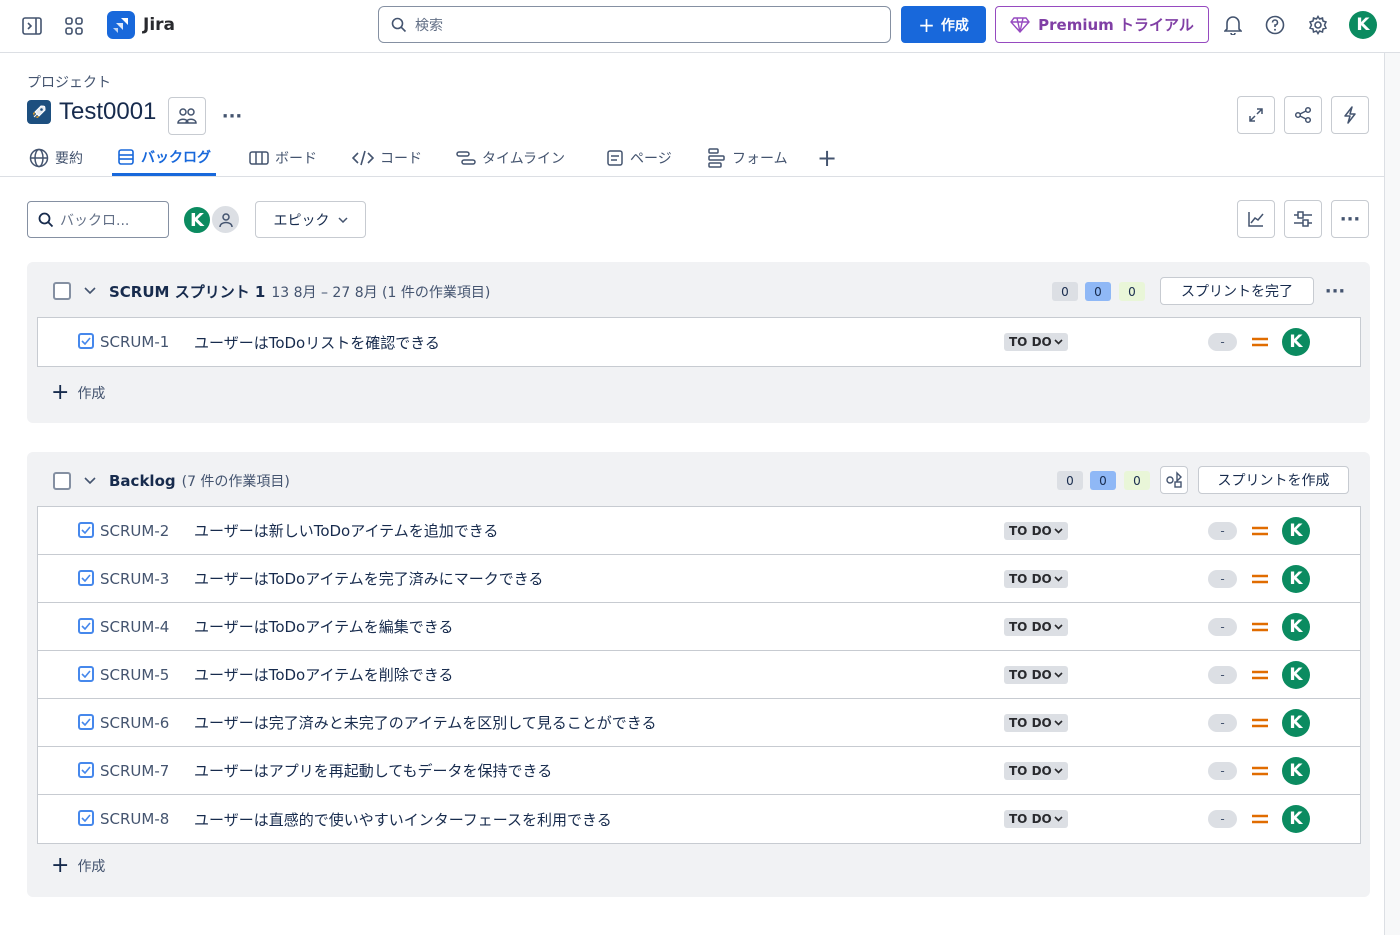  I want to click on issue-key: SCRUM-6, so click(134, 723).